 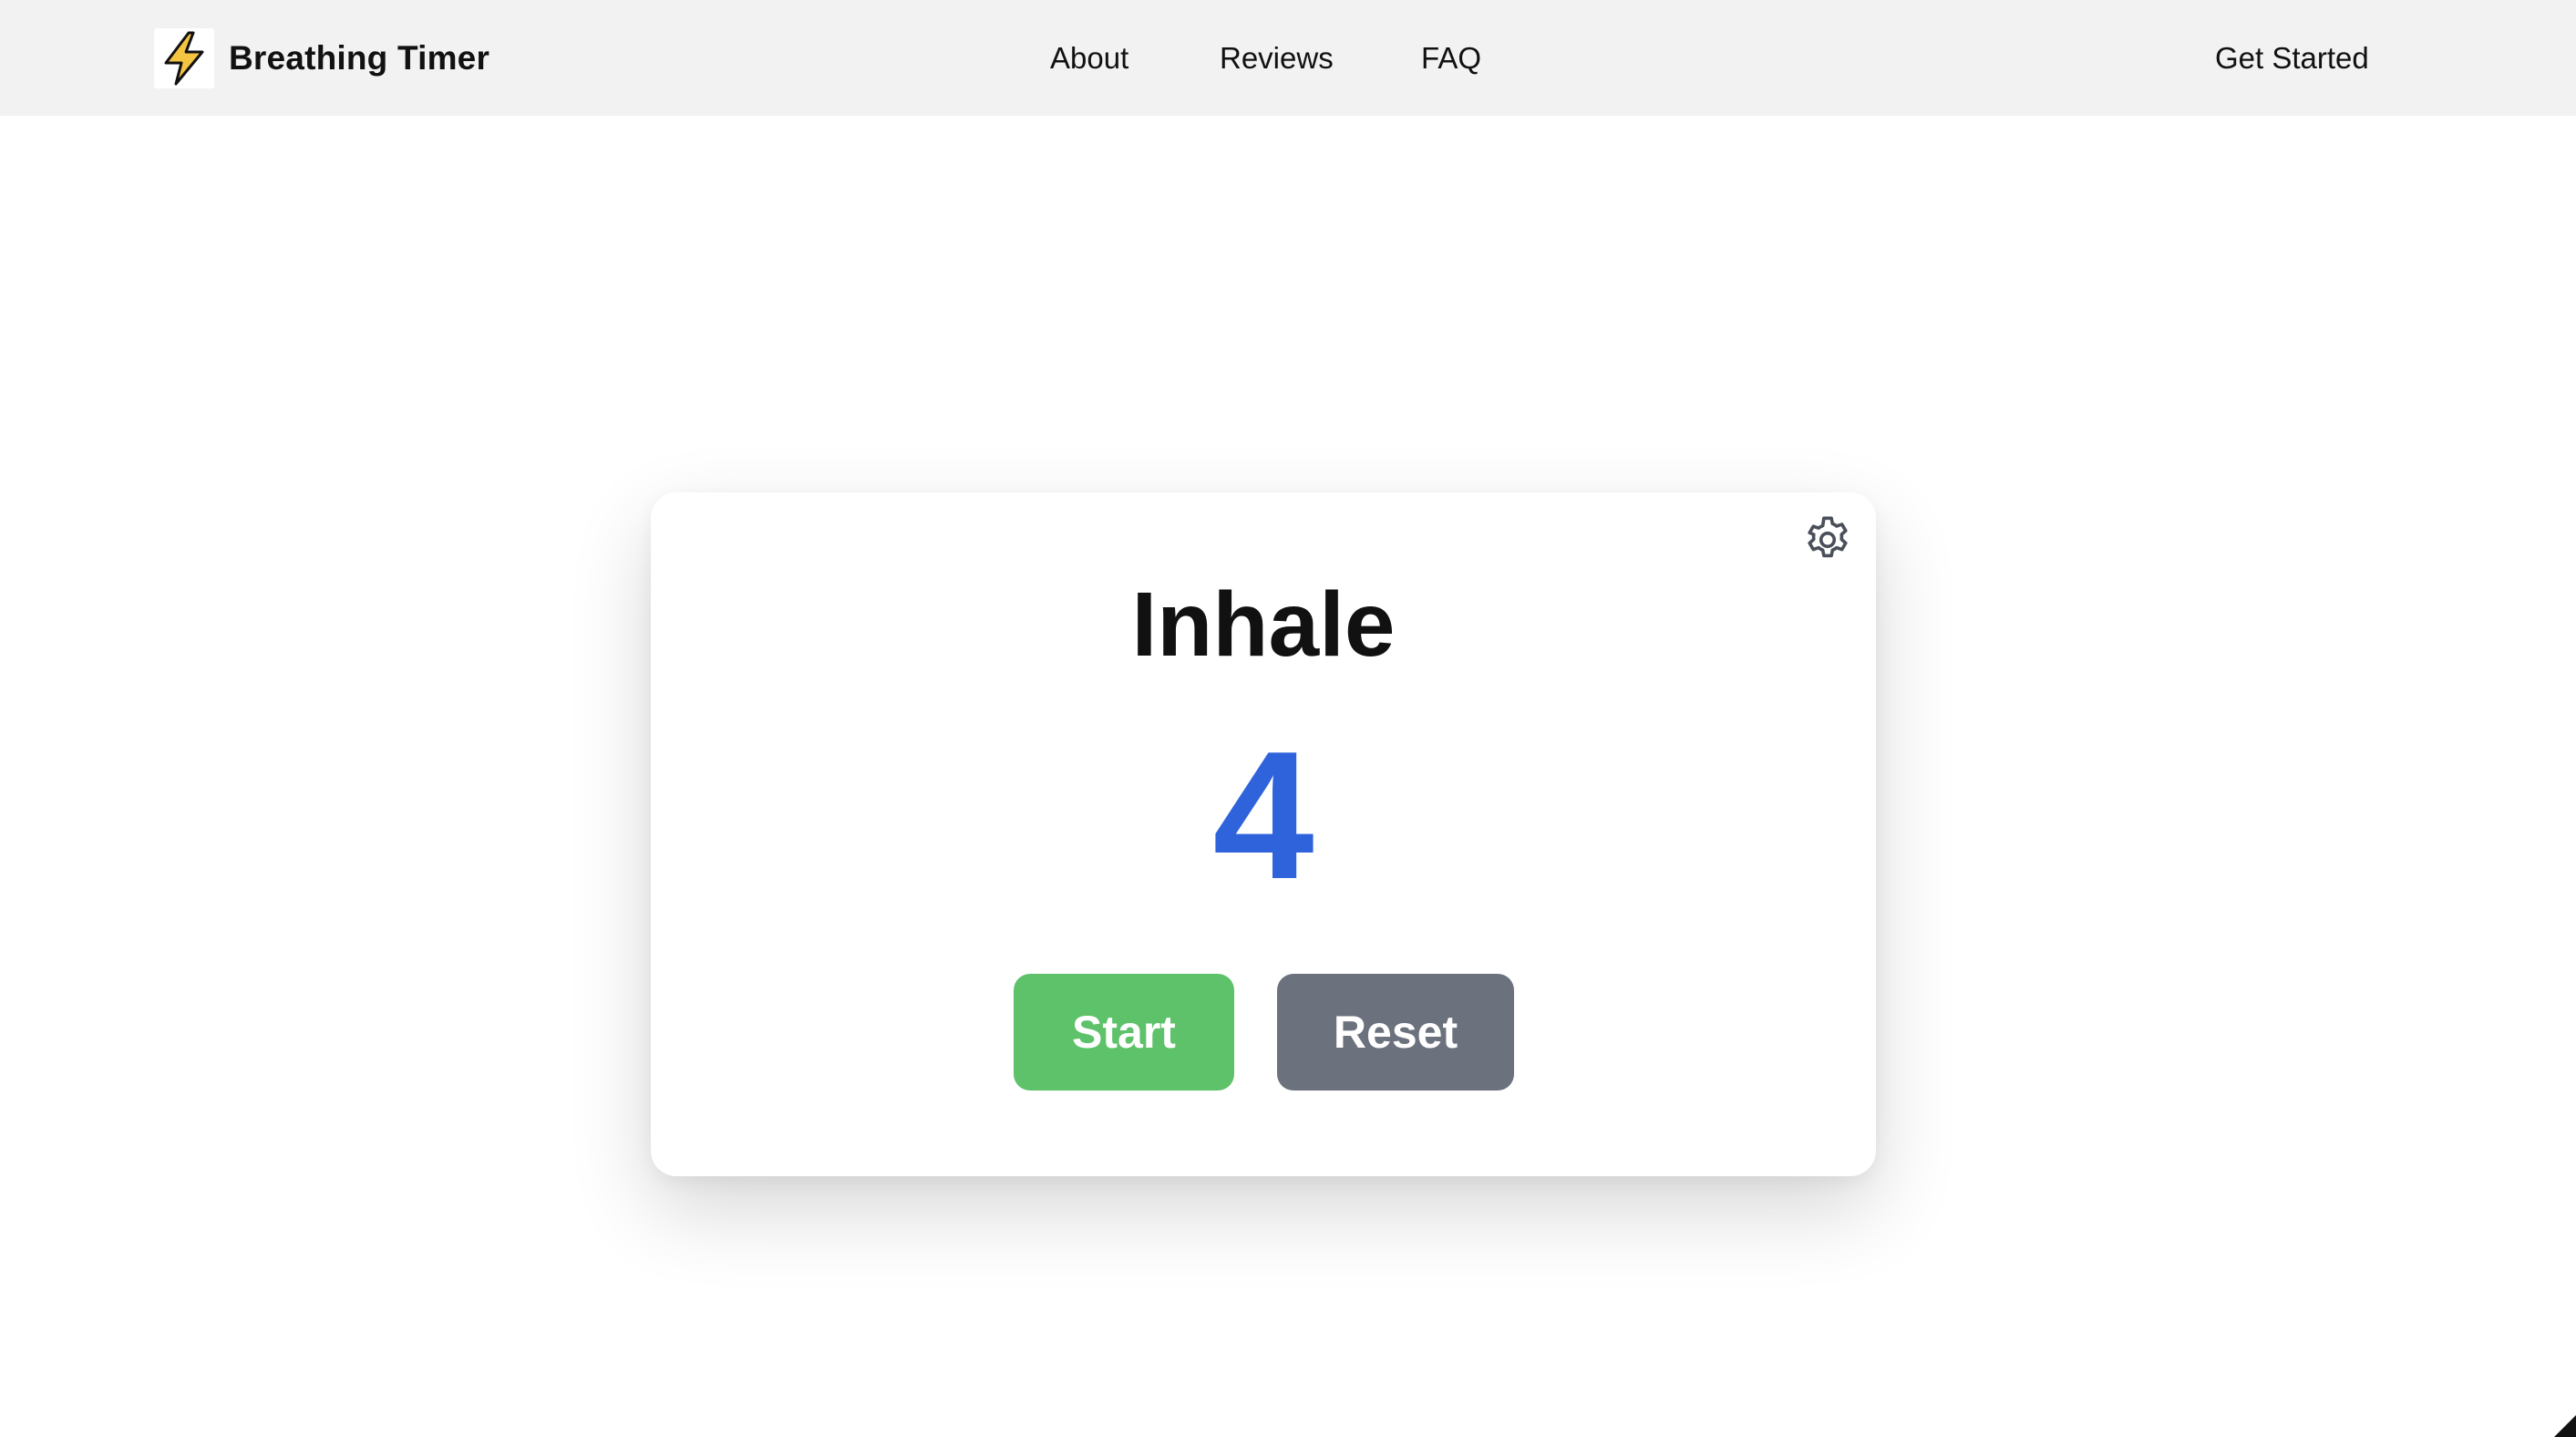 I want to click on main-nav: About Reviews FAQ Get Started, so click(x=1288, y=58).